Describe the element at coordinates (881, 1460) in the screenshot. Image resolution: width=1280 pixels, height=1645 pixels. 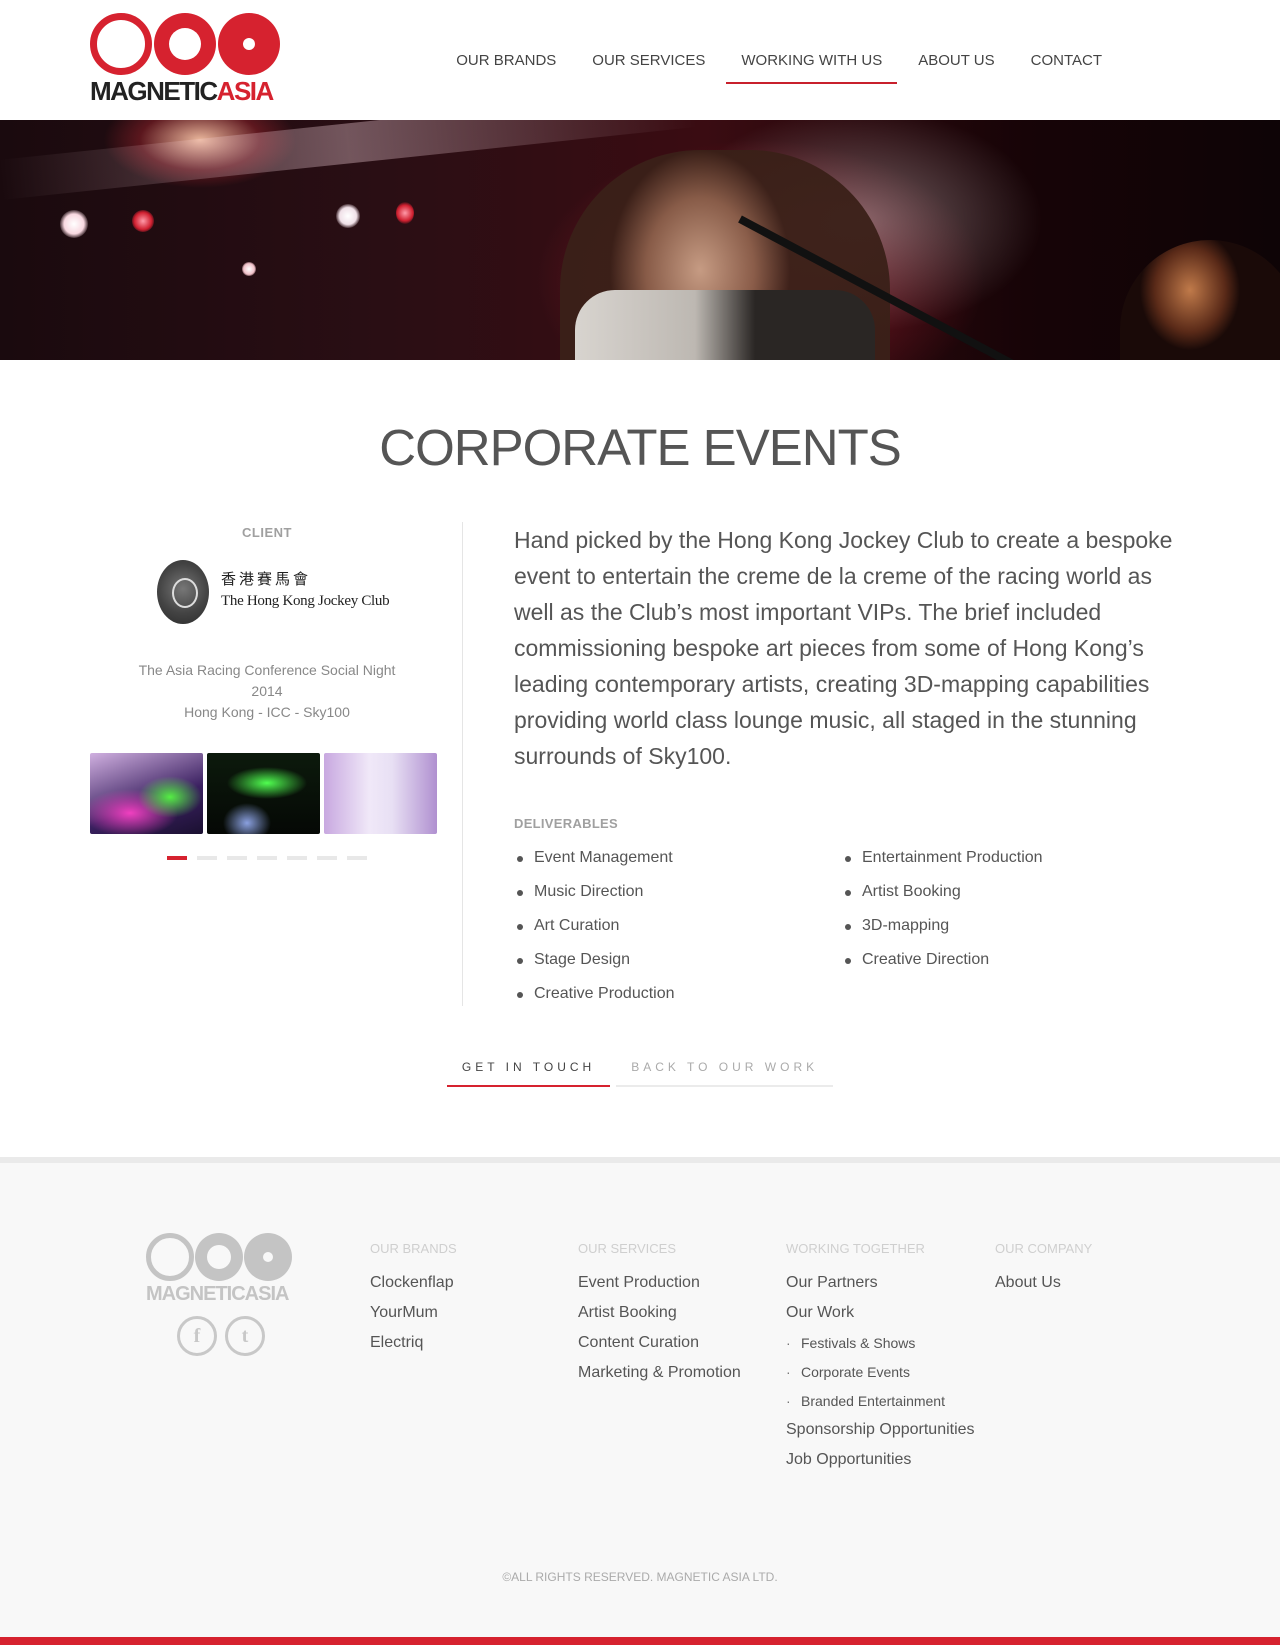
I see `footer-link-job-opportunities: Job Opportunities` at that location.